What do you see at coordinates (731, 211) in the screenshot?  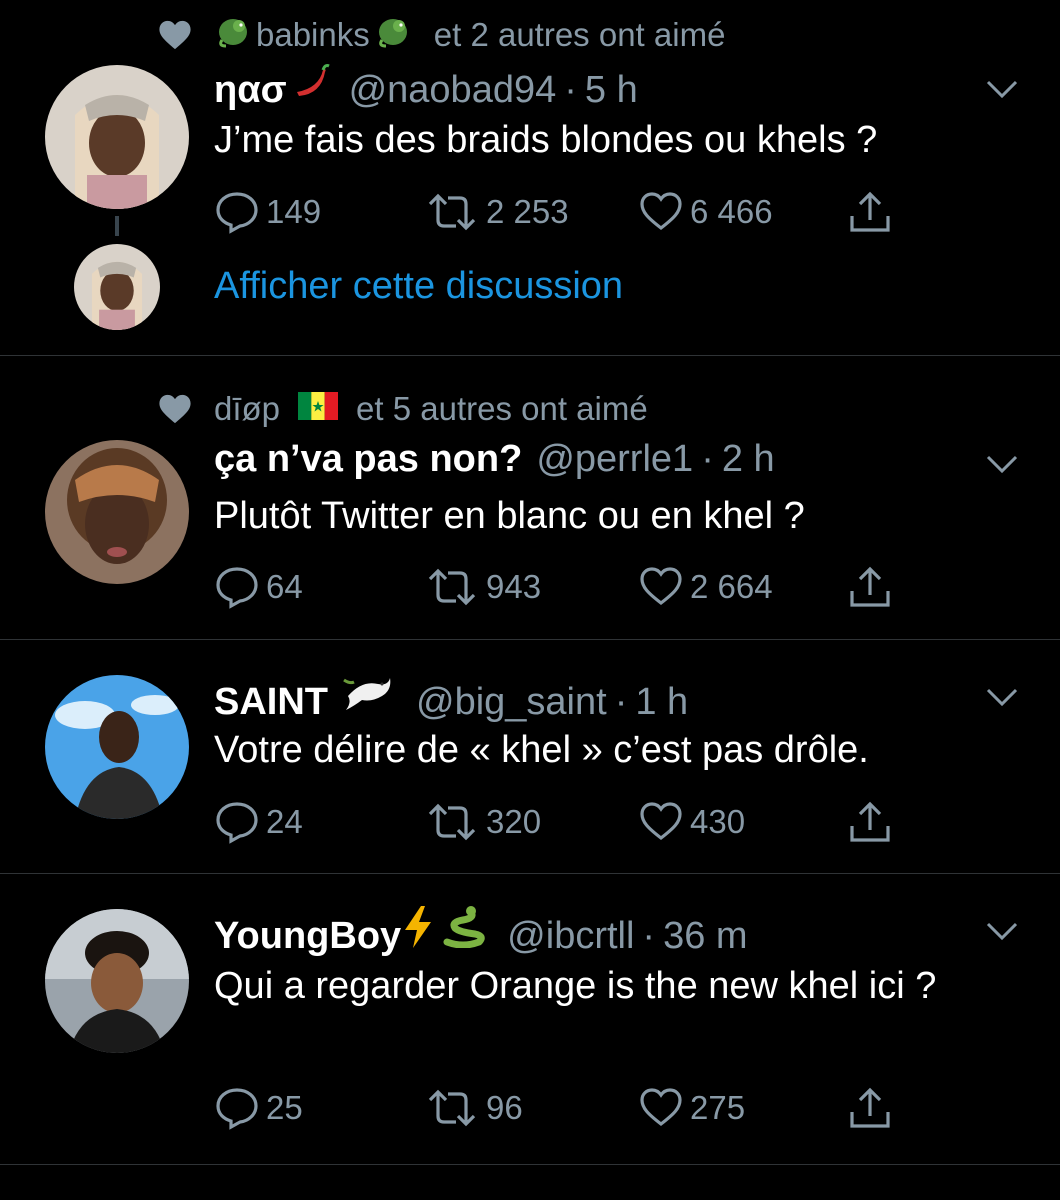 I see `like-count: 6 466` at bounding box center [731, 211].